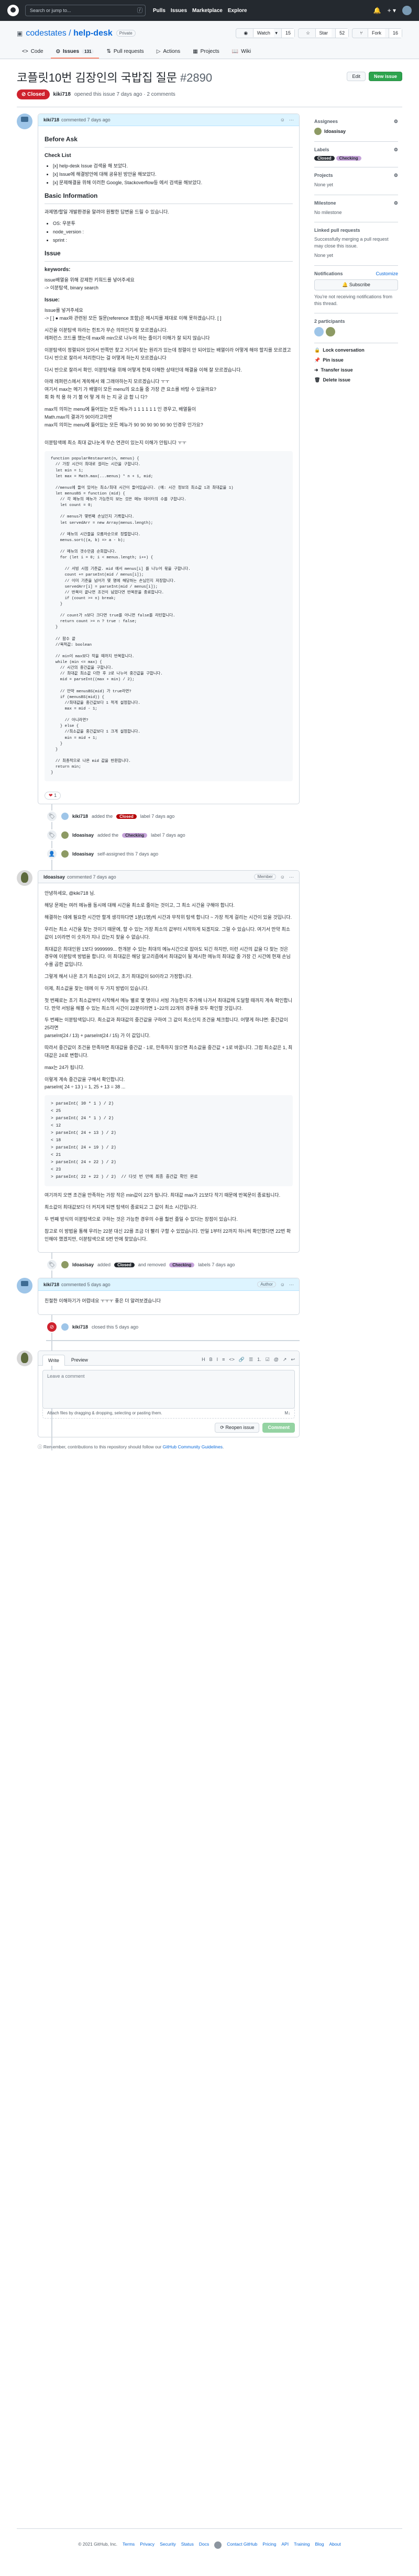 The height and width of the screenshot is (2576, 419). I want to click on subscribe-button: 🔔 Subscribe, so click(356, 284).